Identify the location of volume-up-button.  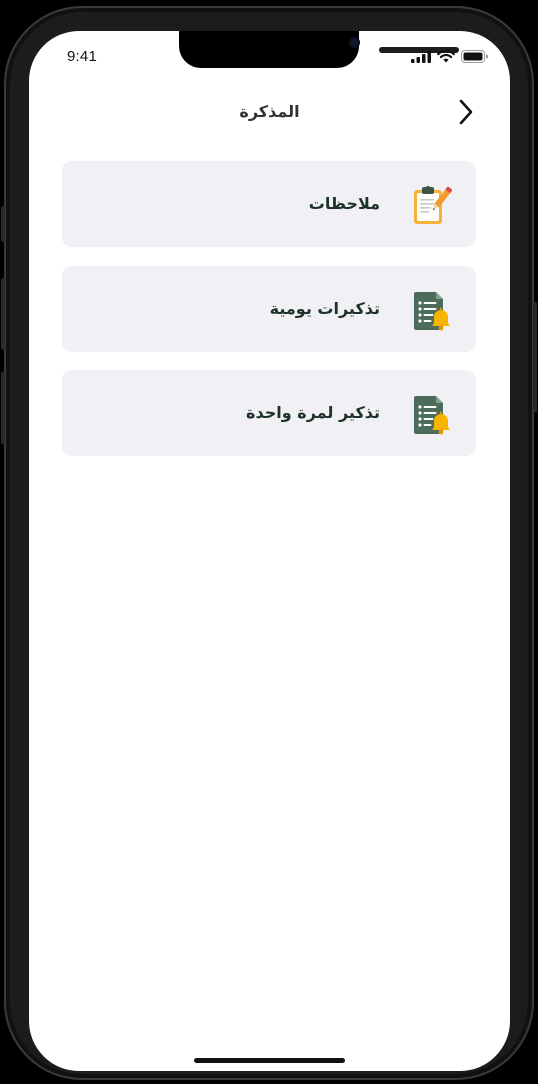
(3, 314).